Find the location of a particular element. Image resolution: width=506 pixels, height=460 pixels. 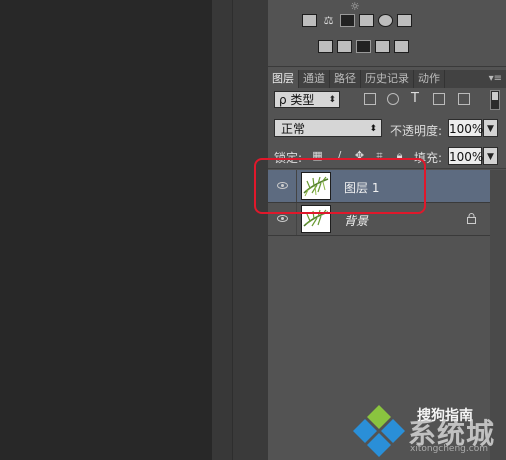

adjustments-row-1: ⚖ is located at coordinates (357, 20).